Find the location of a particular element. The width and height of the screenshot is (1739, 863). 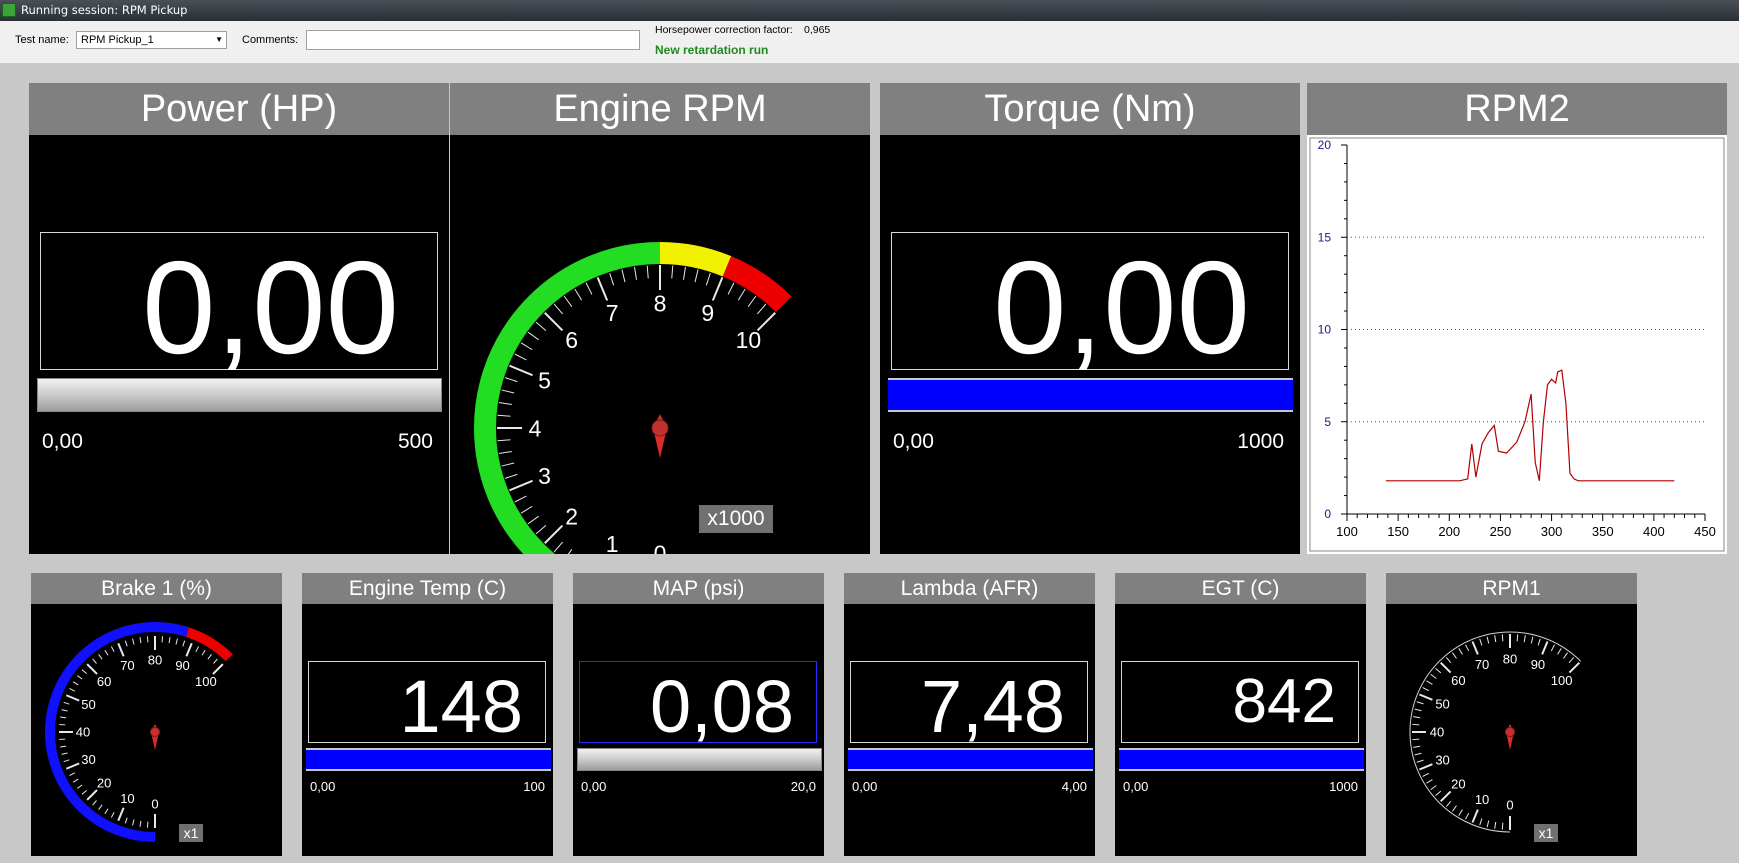

power-bar is located at coordinates (239, 395).